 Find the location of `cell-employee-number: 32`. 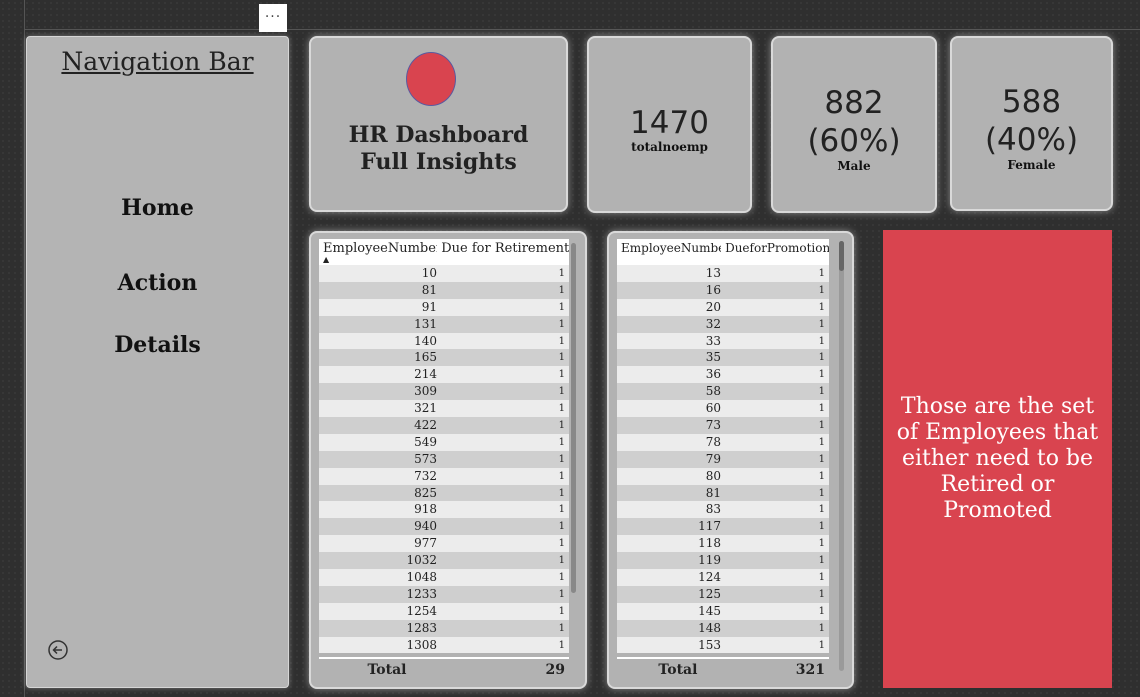

cell-employee-number: 32 is located at coordinates (713, 323).